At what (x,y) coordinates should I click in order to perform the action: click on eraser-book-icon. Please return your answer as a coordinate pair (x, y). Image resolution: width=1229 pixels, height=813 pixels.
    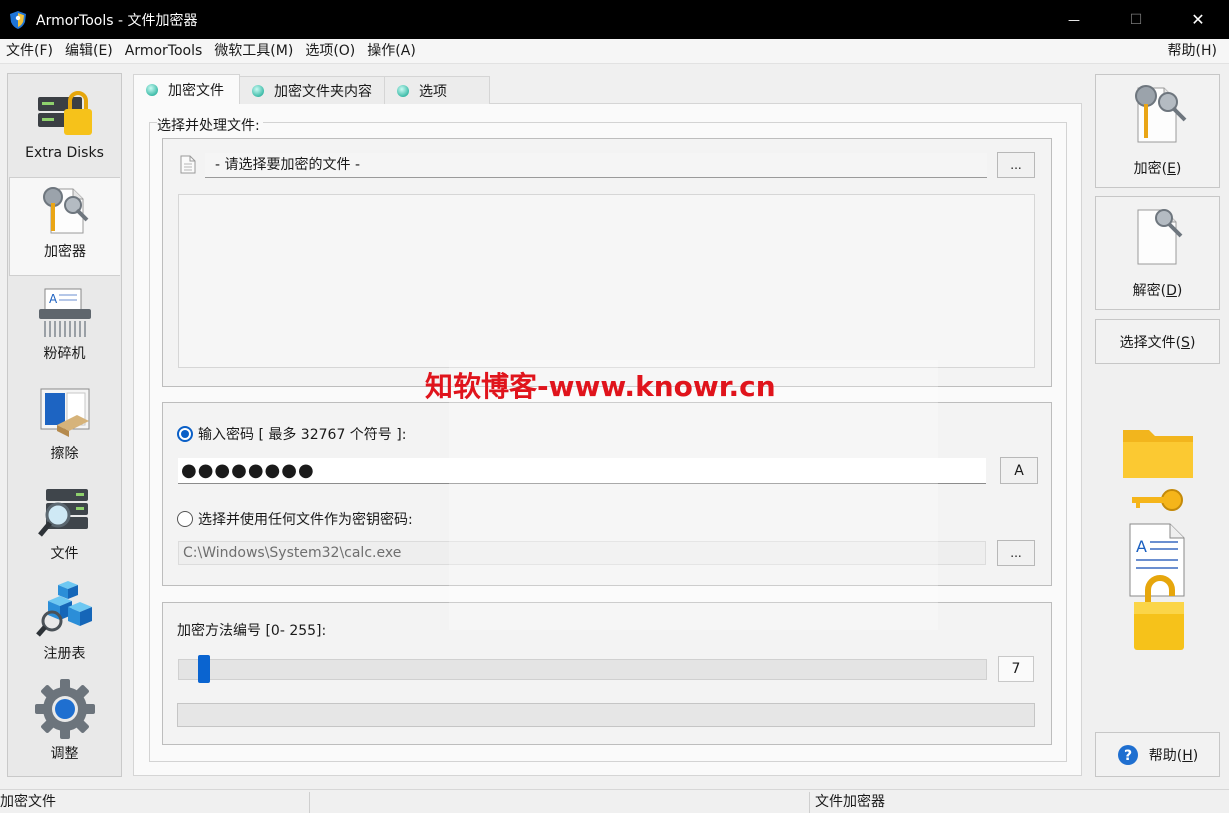
    Looking at the image, I should click on (64, 412).